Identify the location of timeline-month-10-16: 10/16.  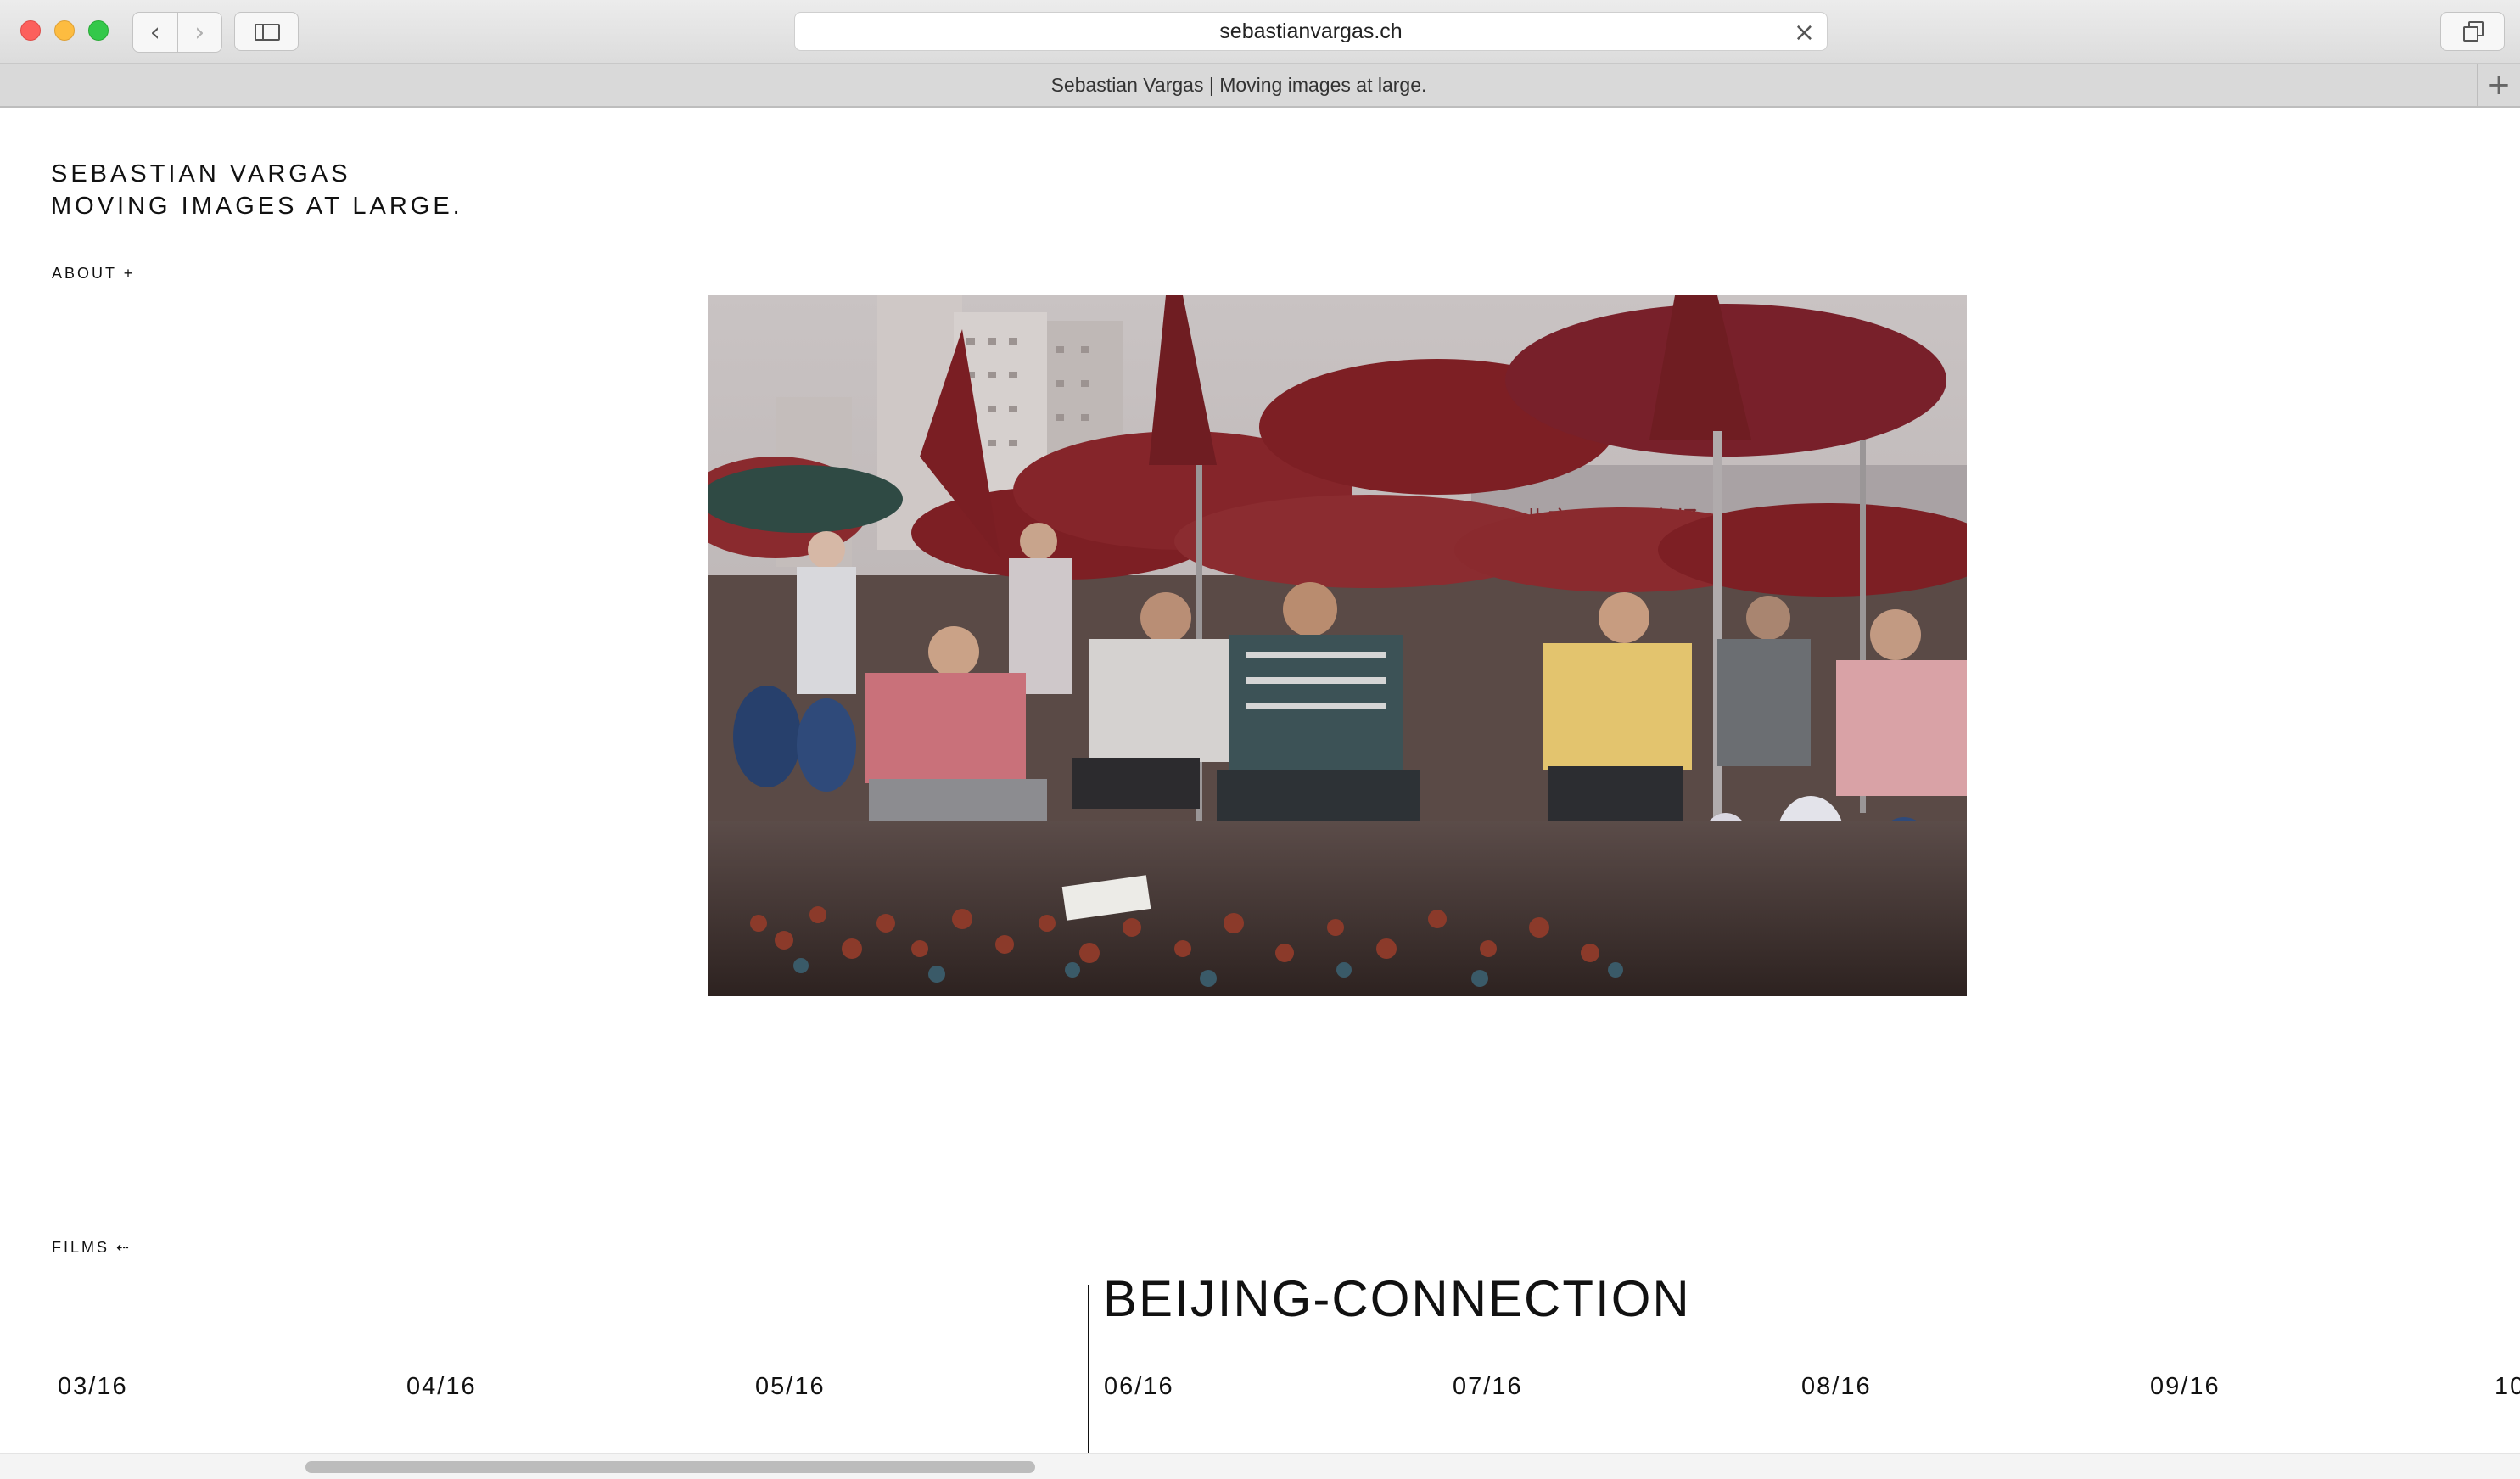
(2508, 1387).